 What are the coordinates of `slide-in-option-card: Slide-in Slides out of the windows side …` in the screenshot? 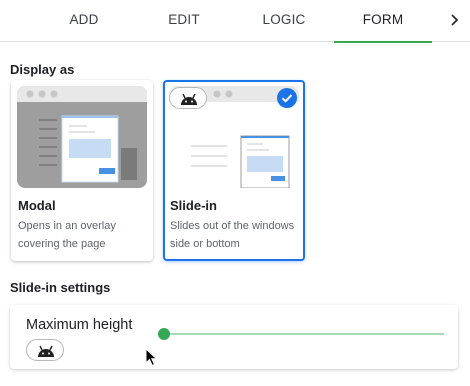 It's located at (234, 170).